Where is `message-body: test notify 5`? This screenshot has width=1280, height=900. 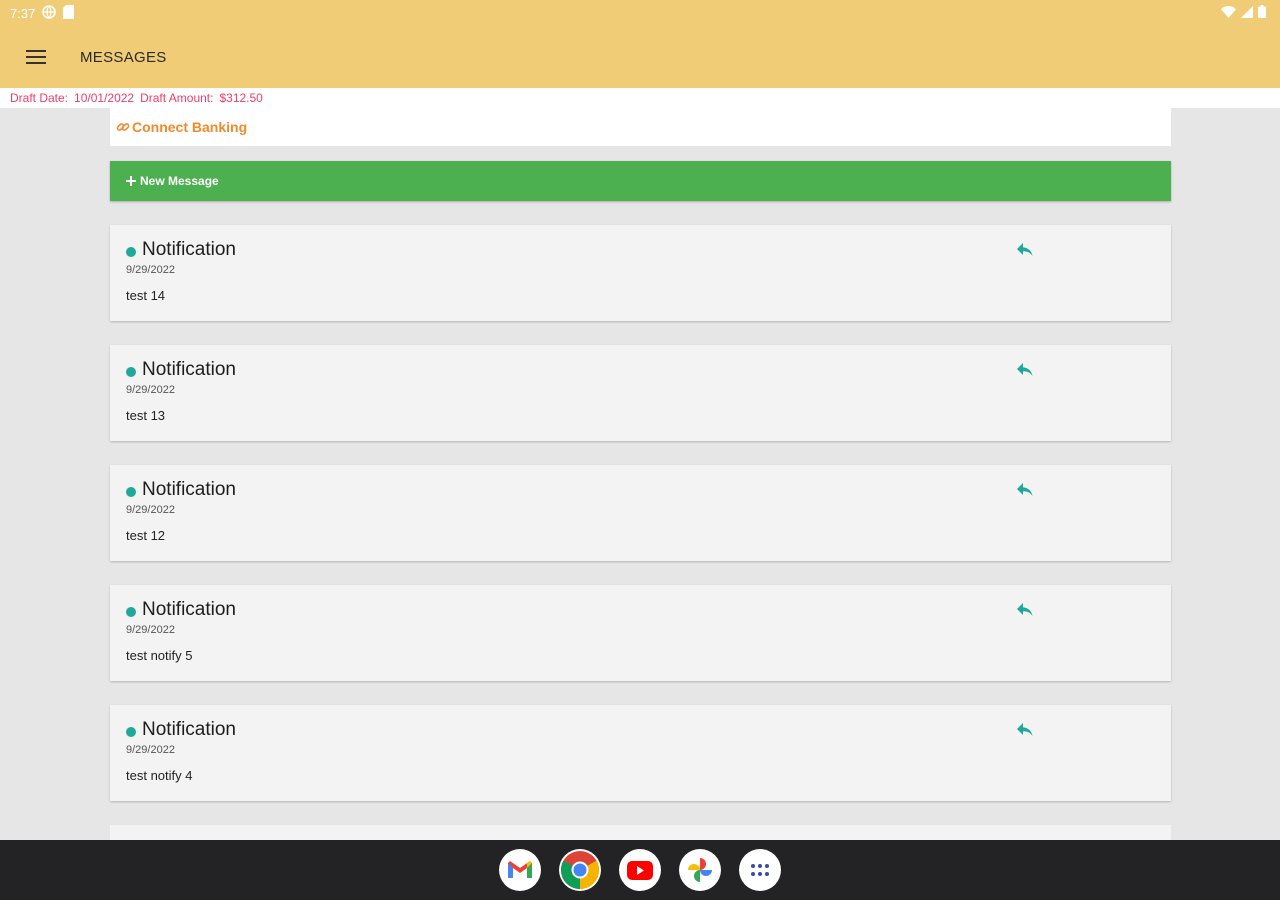
message-body: test notify 5 is located at coordinates (159, 655).